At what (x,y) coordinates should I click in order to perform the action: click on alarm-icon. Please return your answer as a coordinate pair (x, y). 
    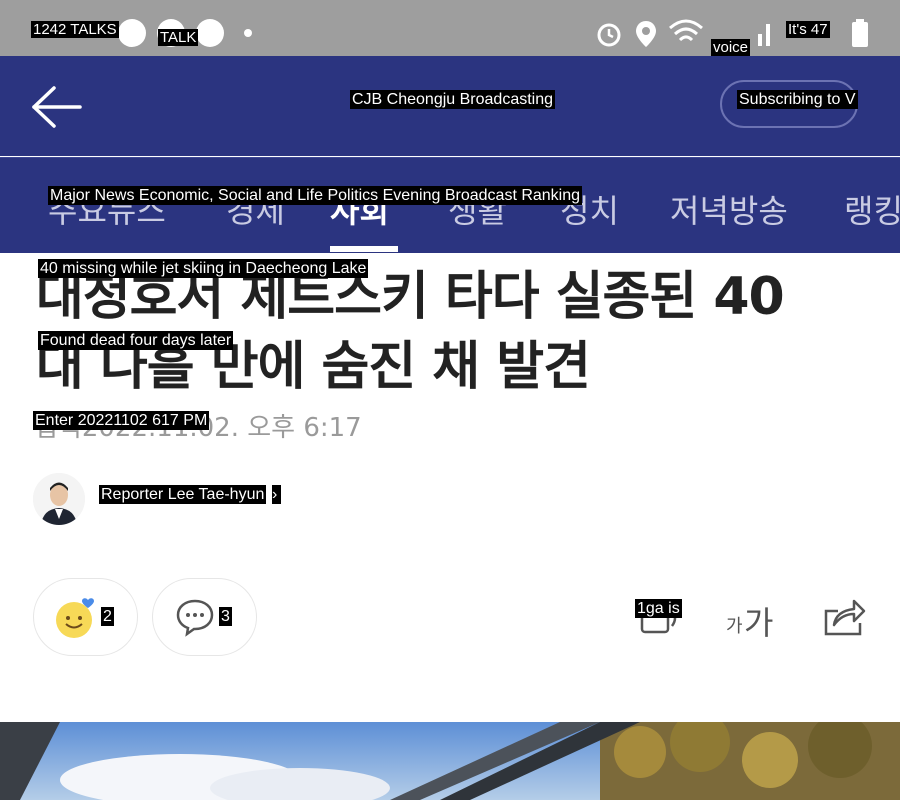
    Looking at the image, I should click on (609, 35).